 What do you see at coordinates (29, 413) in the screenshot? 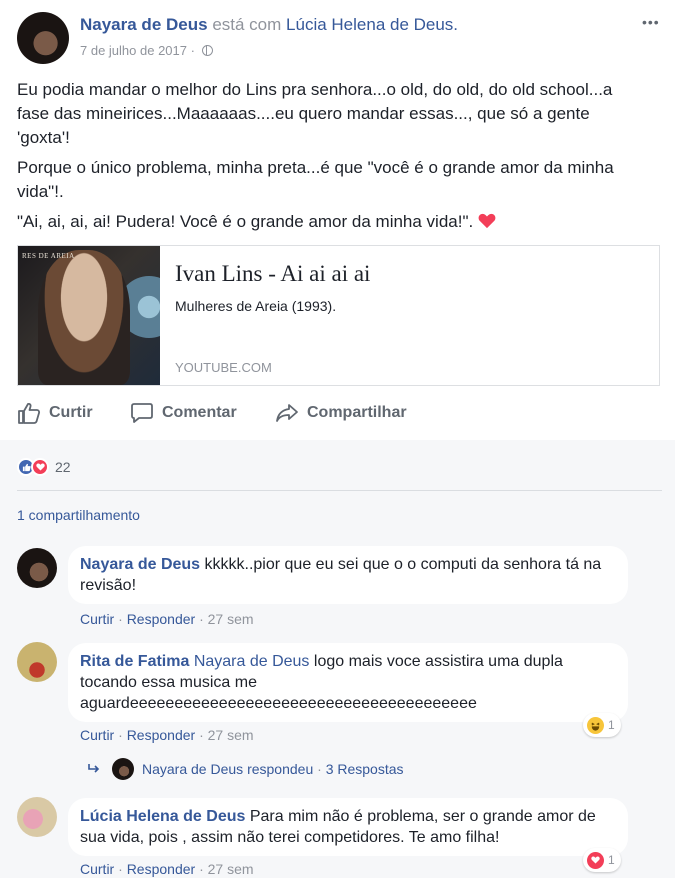
I see `thumbs-up-icon` at bounding box center [29, 413].